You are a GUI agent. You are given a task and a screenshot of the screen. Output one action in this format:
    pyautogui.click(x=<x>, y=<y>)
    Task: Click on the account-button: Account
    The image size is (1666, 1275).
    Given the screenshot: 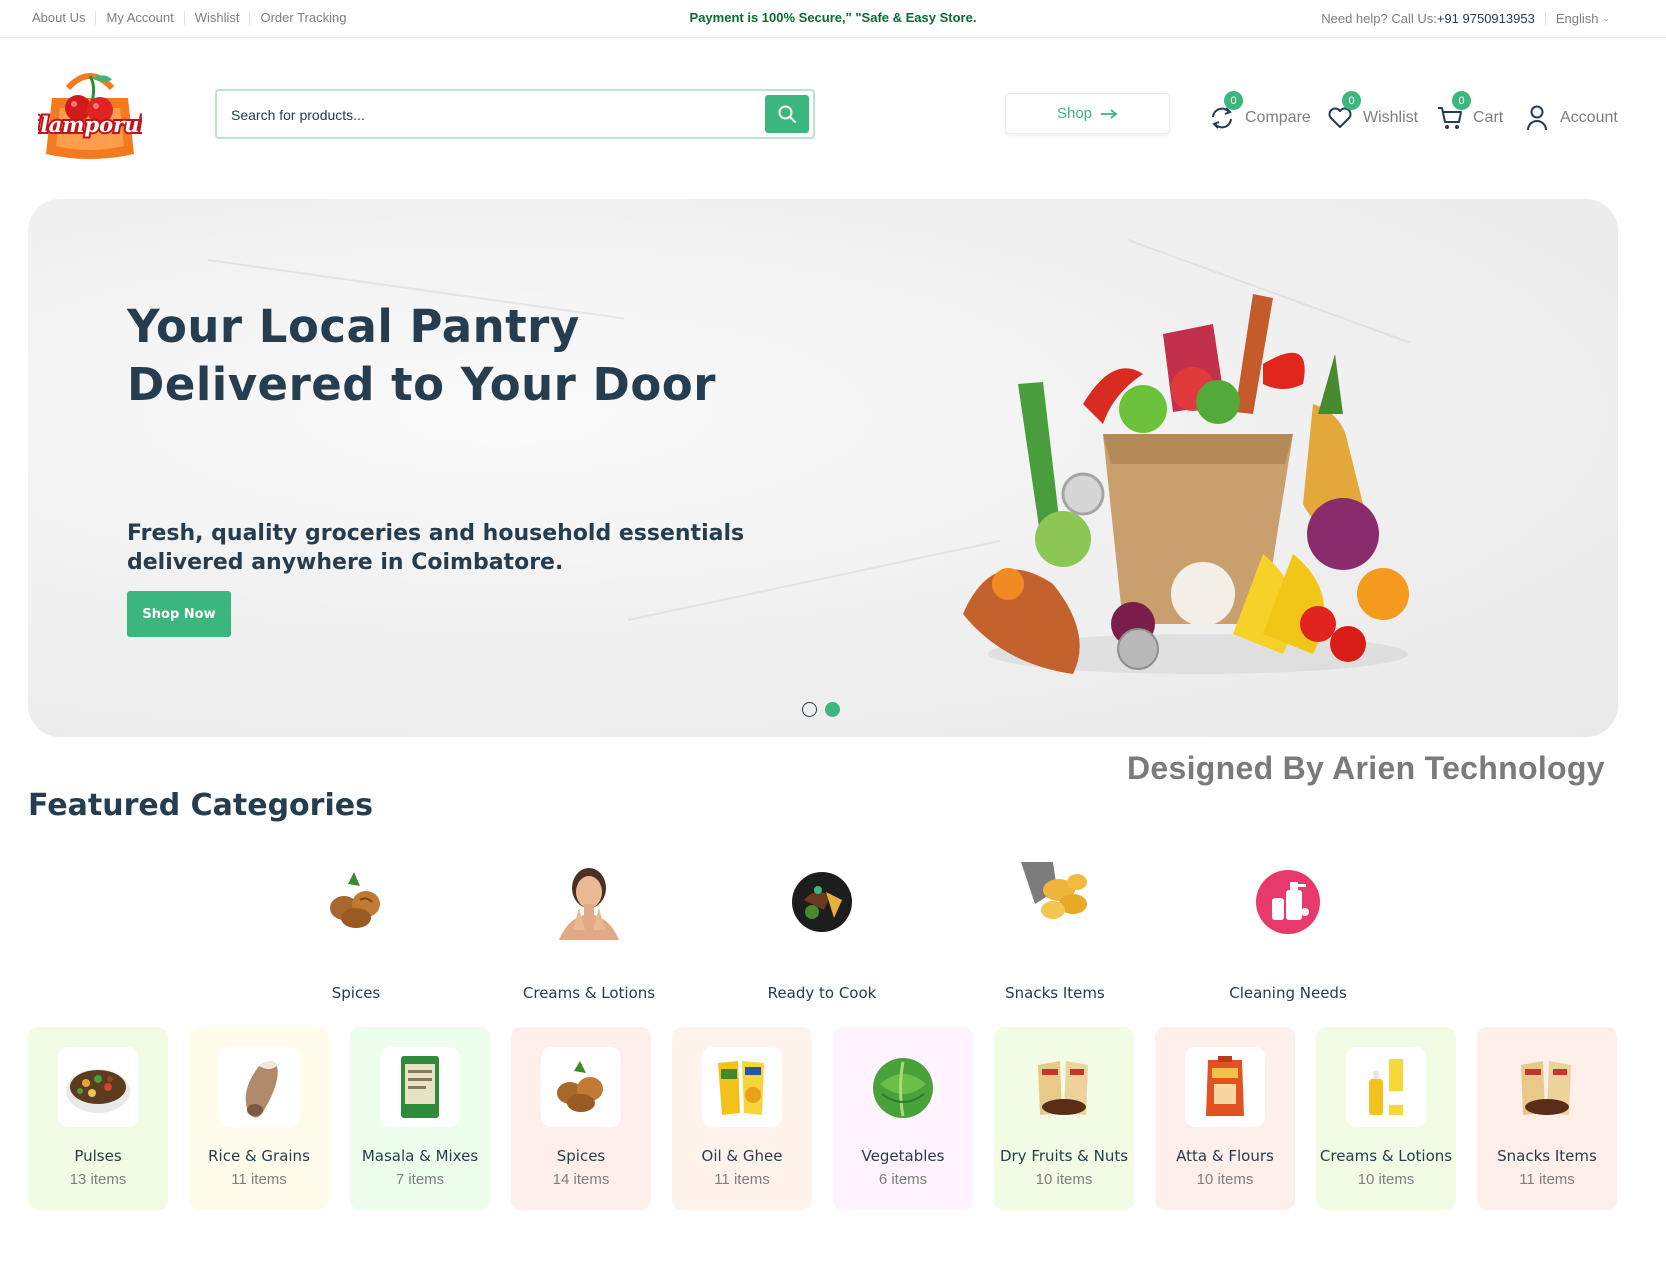 What is the action you would take?
    pyautogui.click(x=1570, y=118)
    